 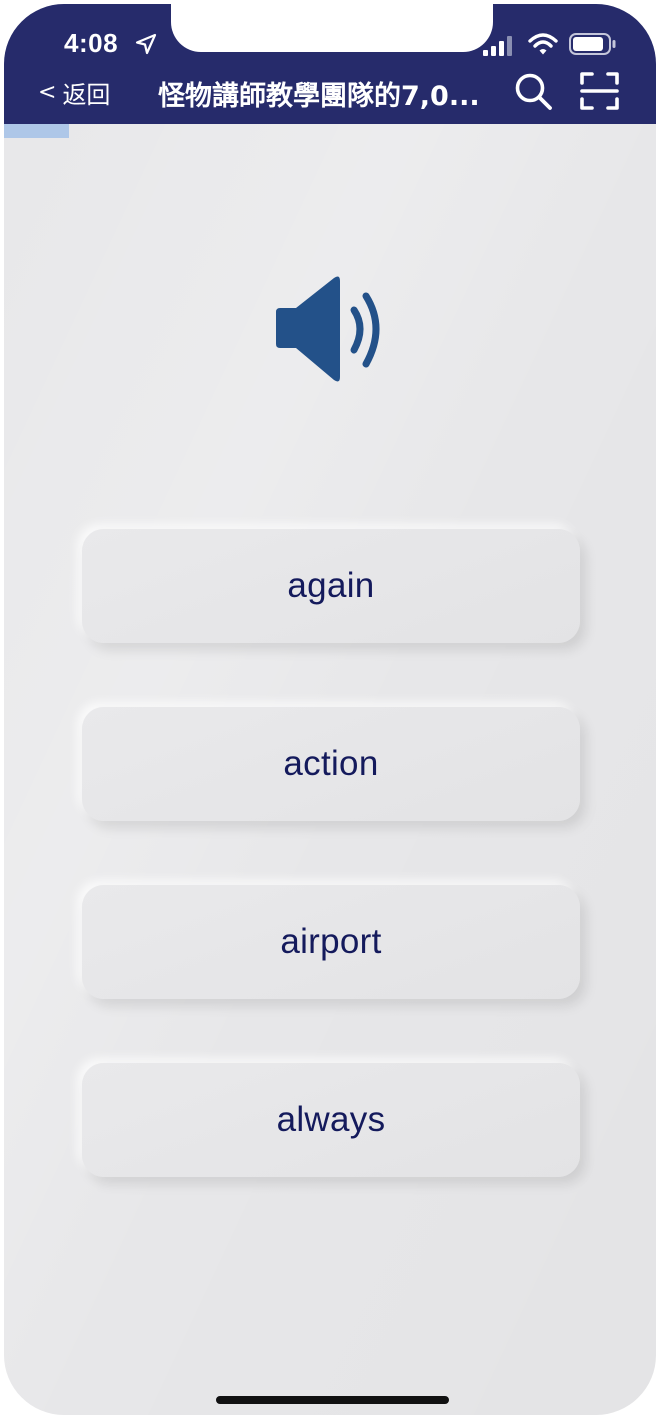 What do you see at coordinates (330, 330) in the screenshot?
I see `speaker-icon` at bounding box center [330, 330].